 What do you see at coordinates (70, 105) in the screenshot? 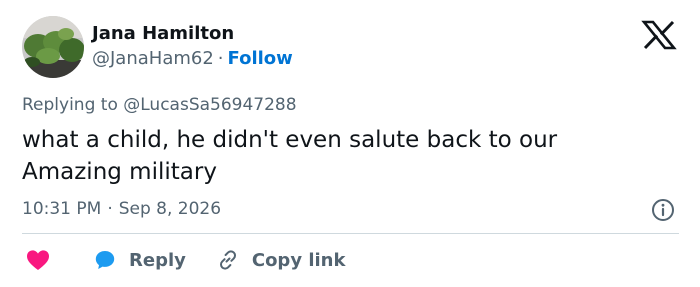
I see `replying-to-prefix: Replying to` at bounding box center [70, 105].